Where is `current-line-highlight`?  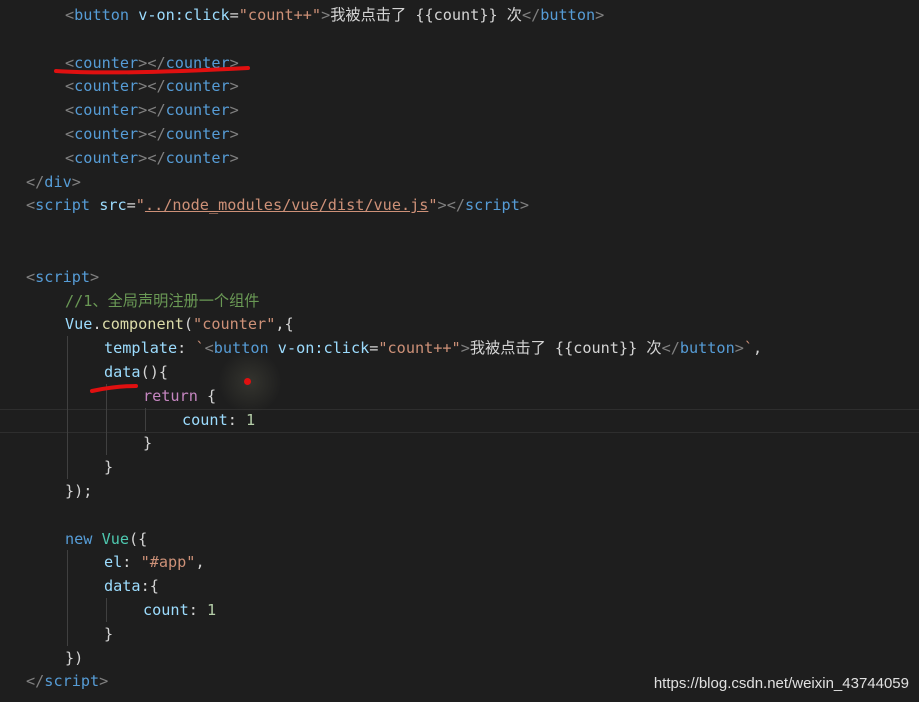
current-line-highlight is located at coordinates (459, 421).